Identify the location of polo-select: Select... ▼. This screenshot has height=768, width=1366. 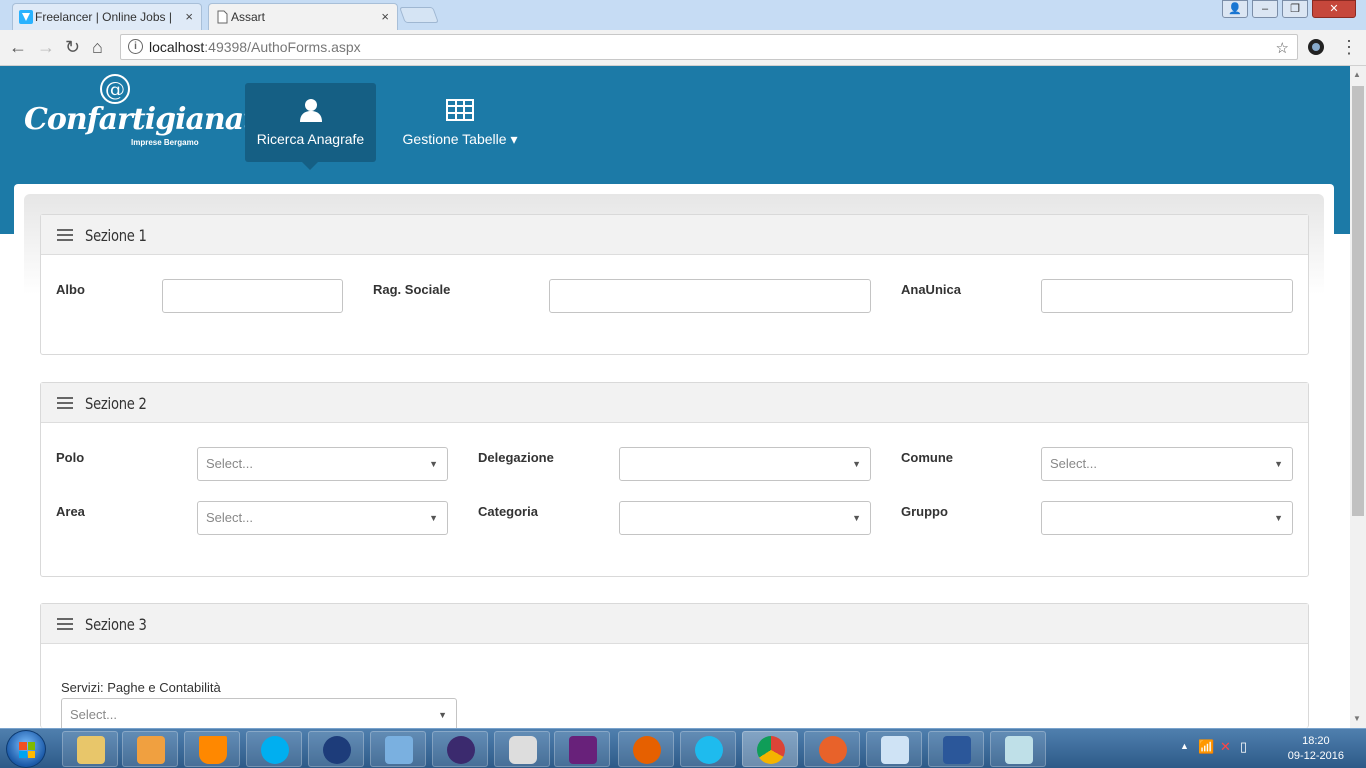
(322, 464).